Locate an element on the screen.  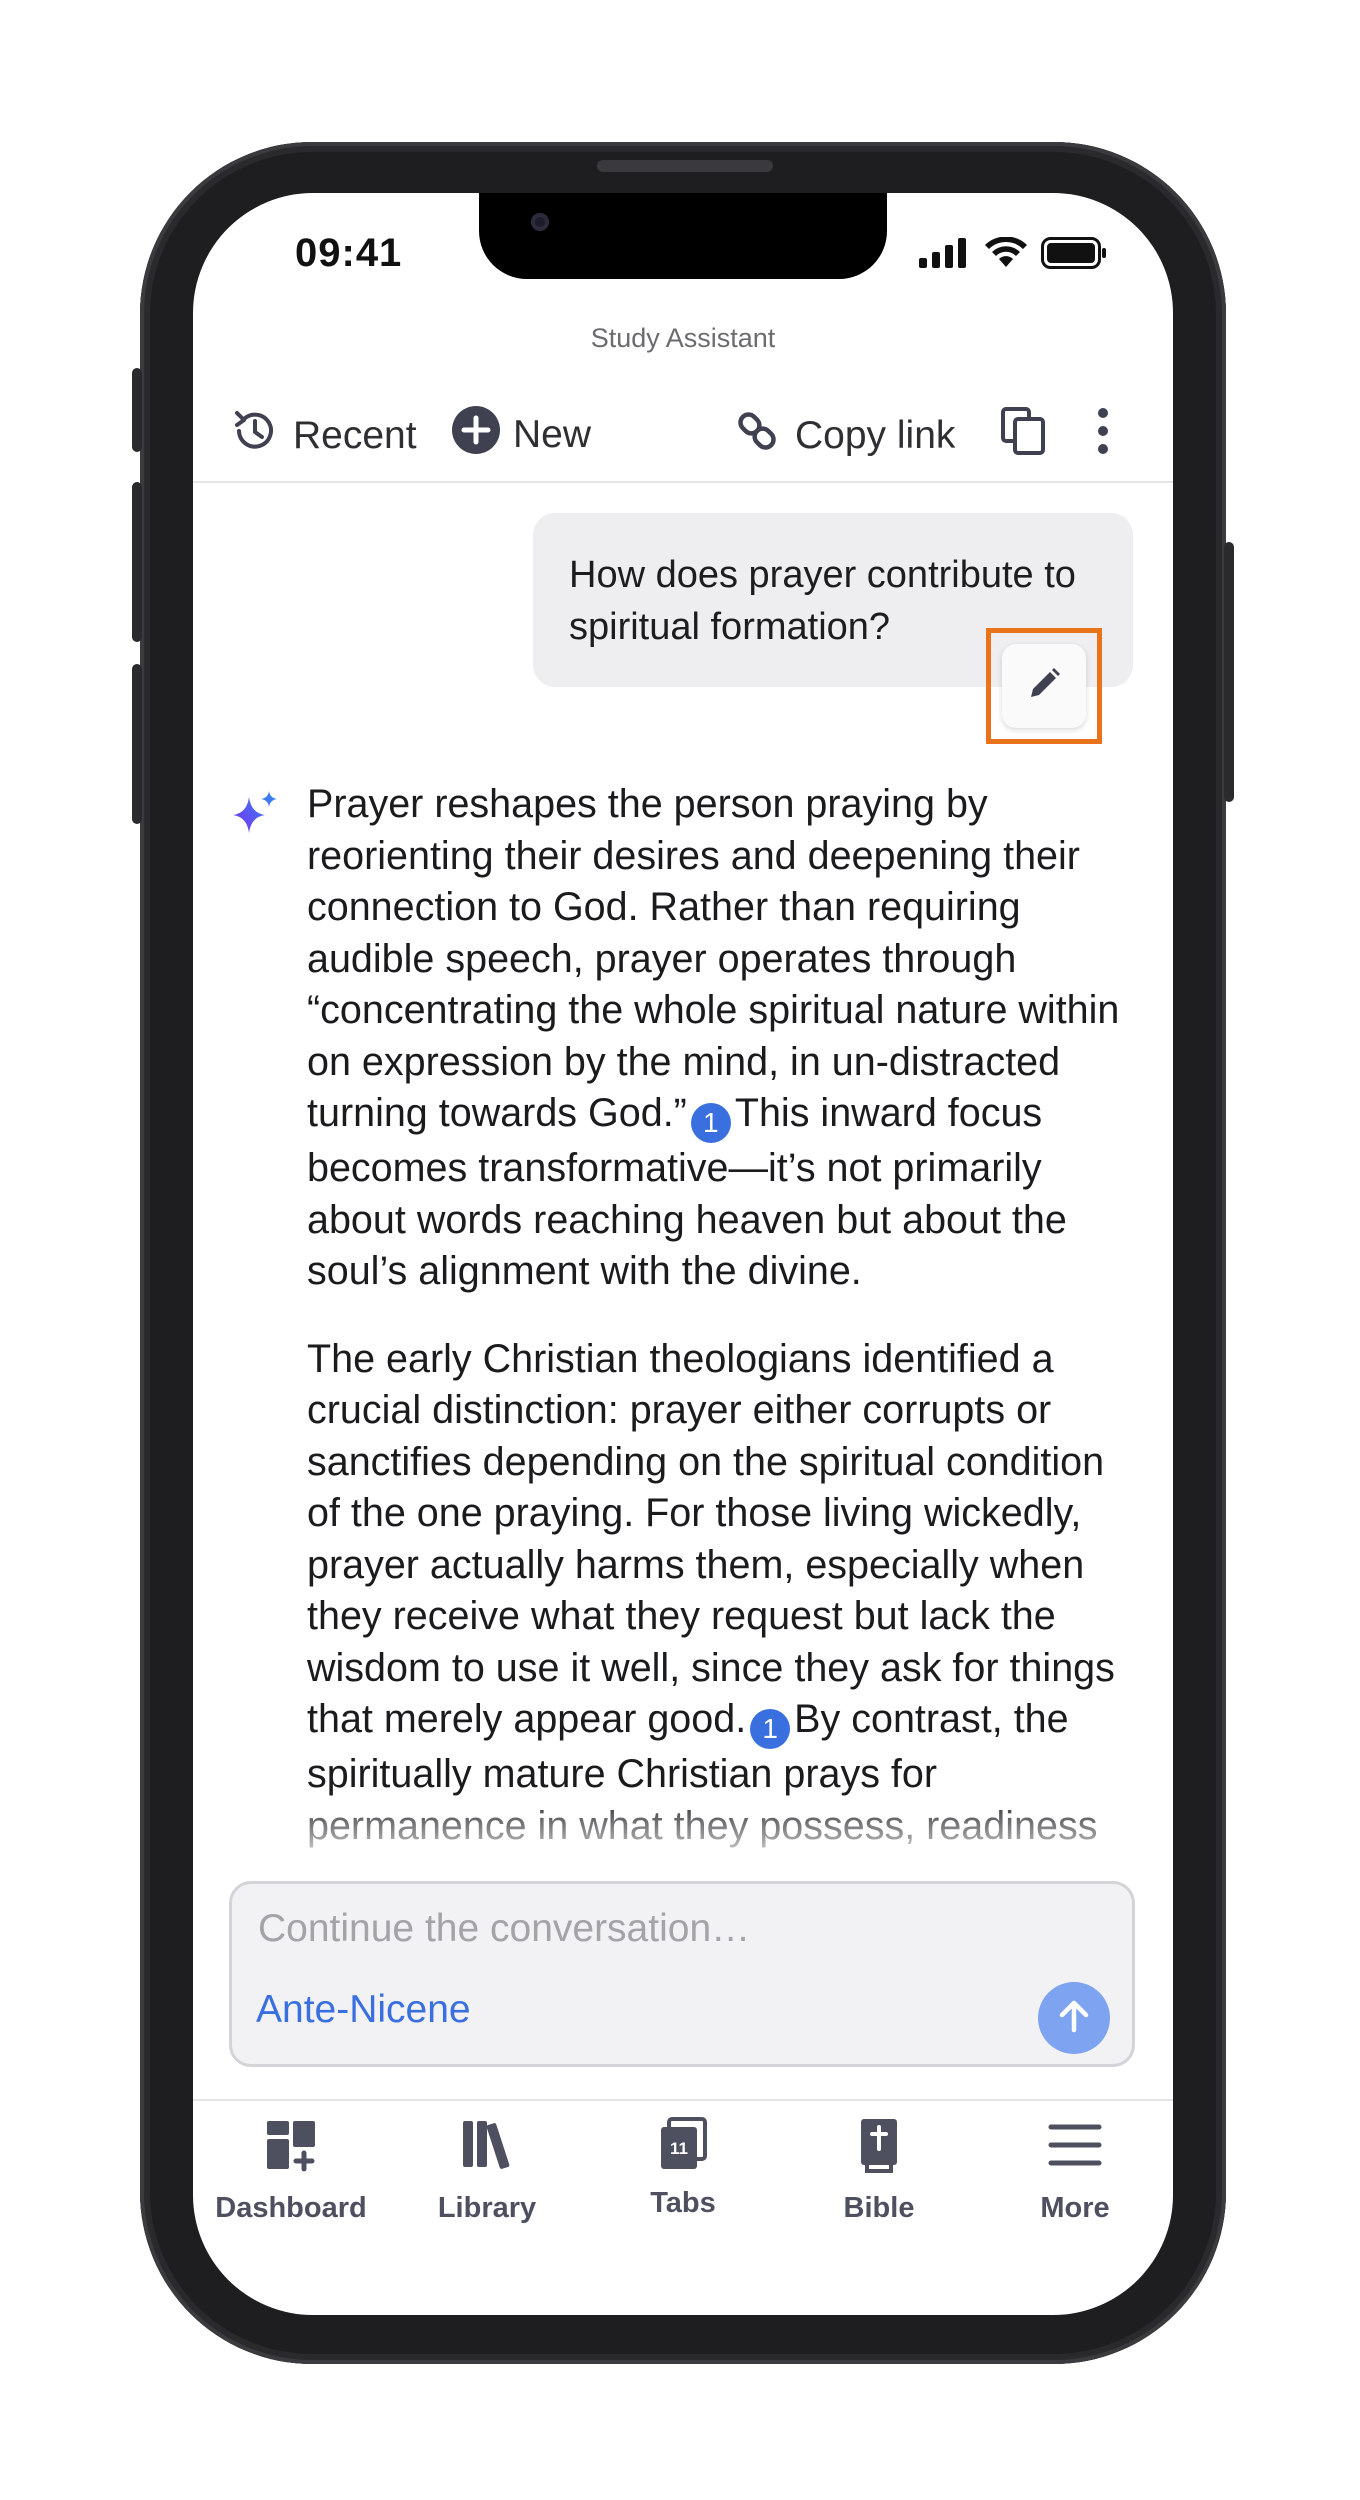
cellular-signal-icon is located at coordinates (945, 255).